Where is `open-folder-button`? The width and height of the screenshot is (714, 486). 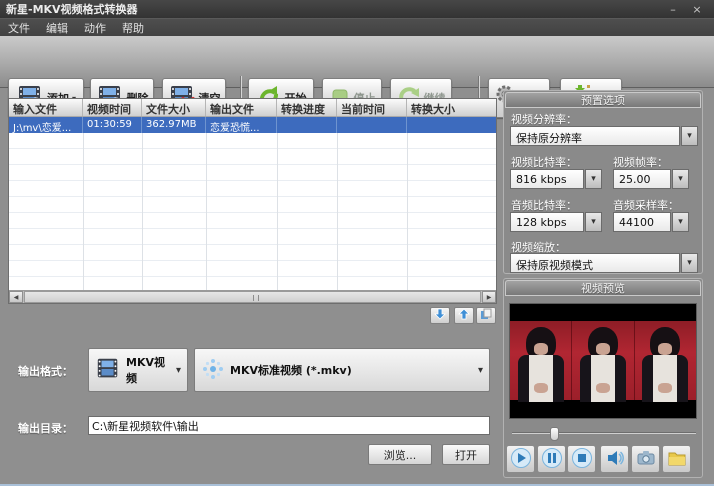 open-folder-button is located at coordinates (676, 459).